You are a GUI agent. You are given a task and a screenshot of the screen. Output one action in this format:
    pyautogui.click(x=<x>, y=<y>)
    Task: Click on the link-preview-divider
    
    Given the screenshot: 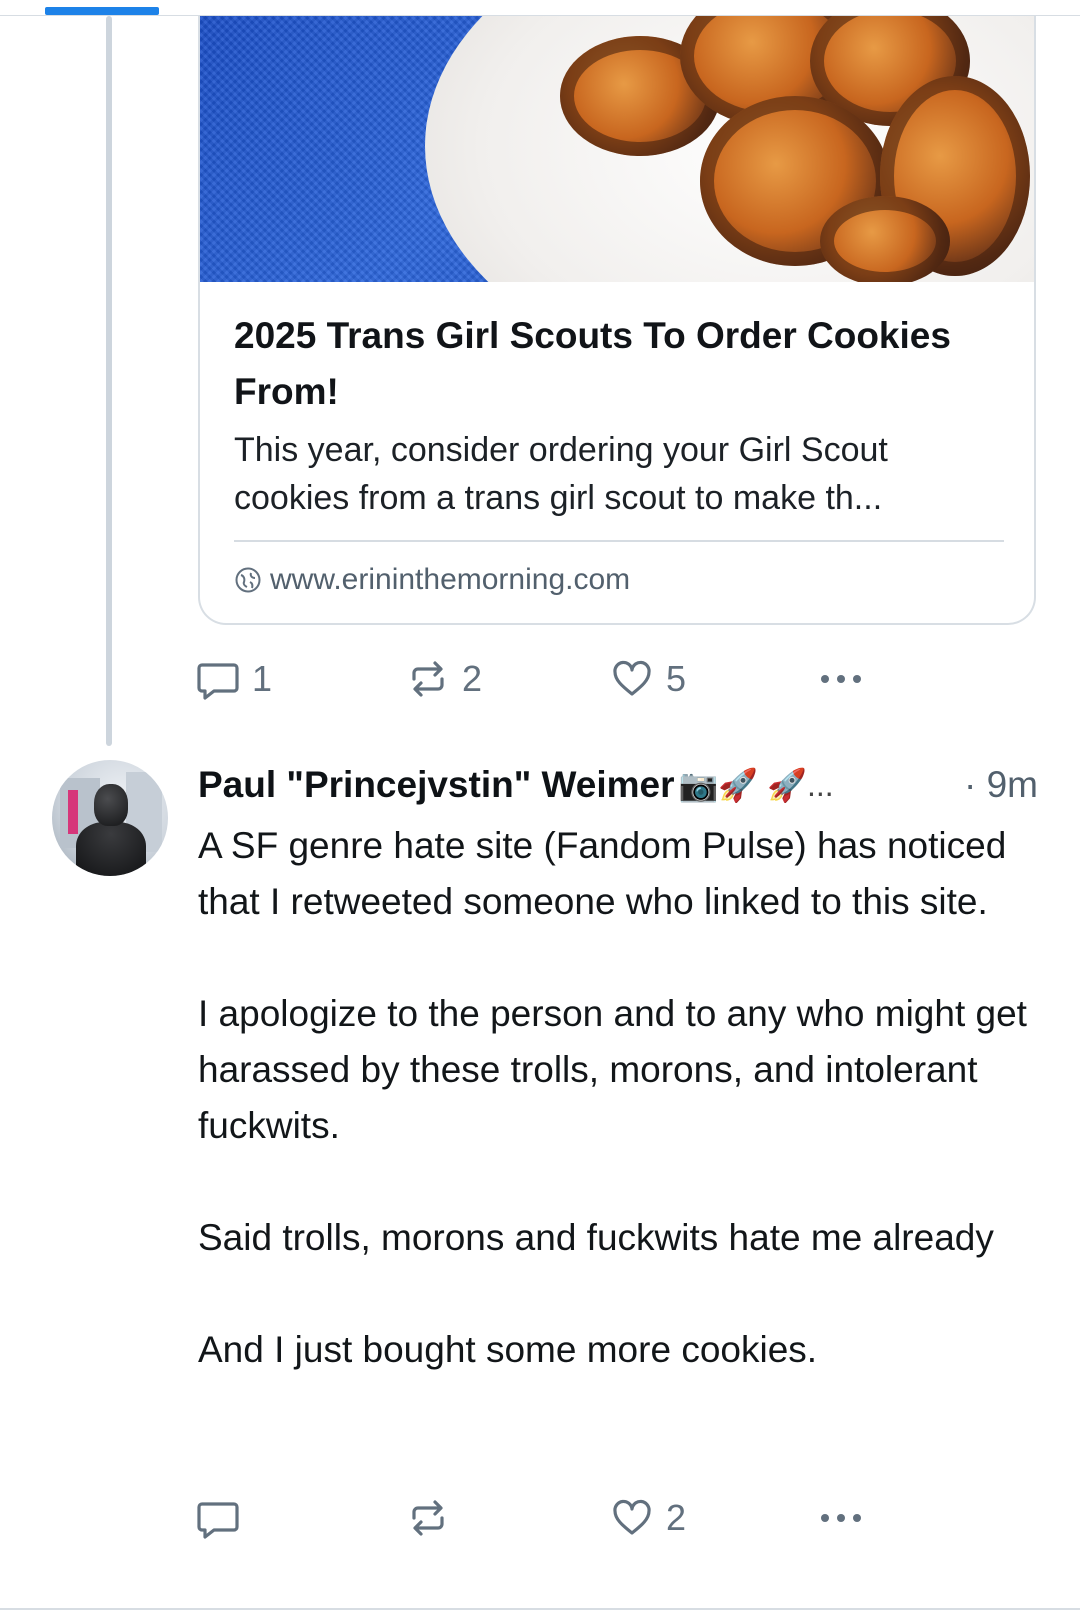 What is the action you would take?
    pyautogui.click(x=619, y=541)
    